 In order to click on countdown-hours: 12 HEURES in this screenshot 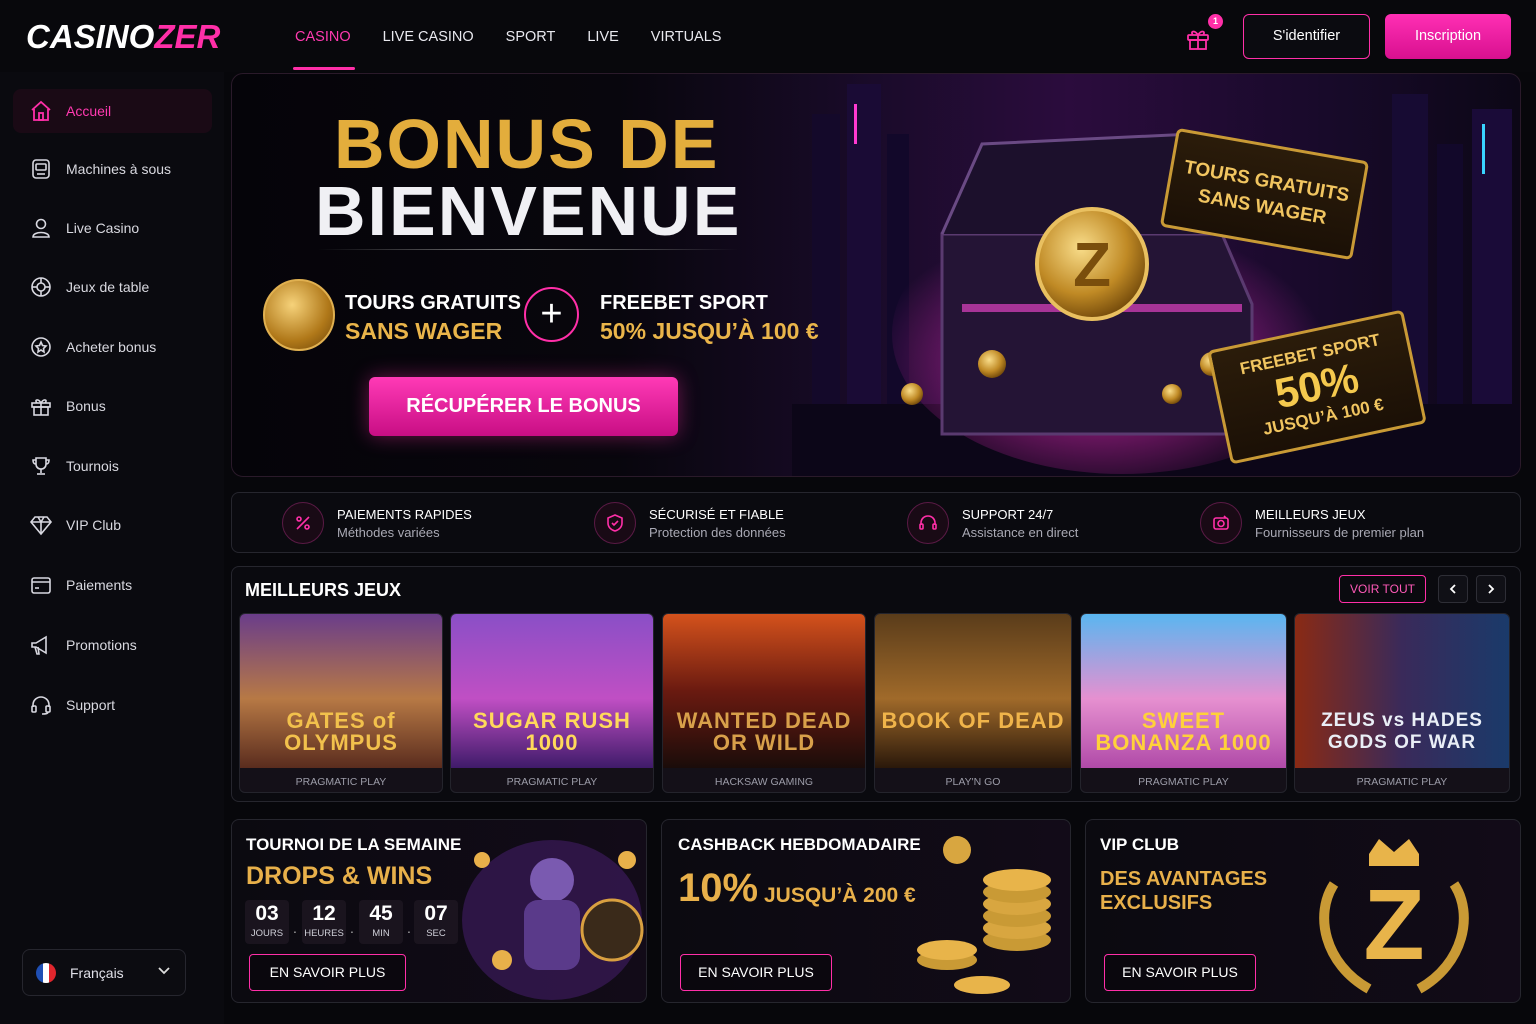, I will do `click(324, 922)`.